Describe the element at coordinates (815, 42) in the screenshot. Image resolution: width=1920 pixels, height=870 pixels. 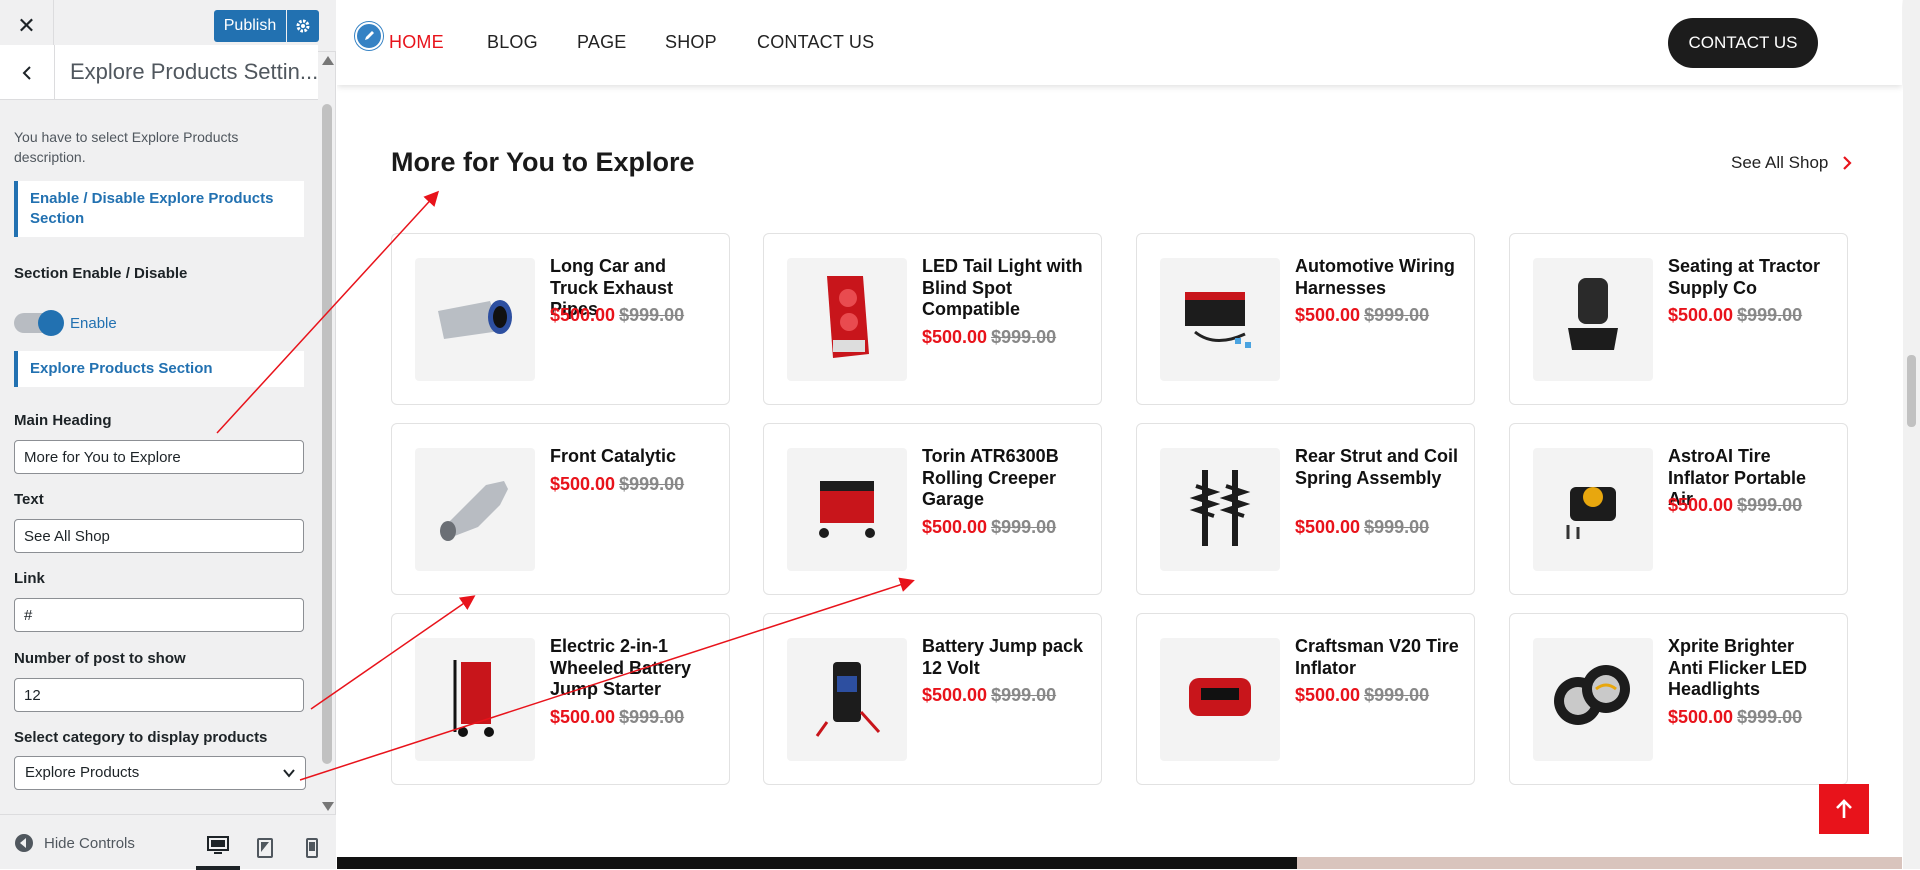
I see `nav-contact-us: CONTACT US` at that location.